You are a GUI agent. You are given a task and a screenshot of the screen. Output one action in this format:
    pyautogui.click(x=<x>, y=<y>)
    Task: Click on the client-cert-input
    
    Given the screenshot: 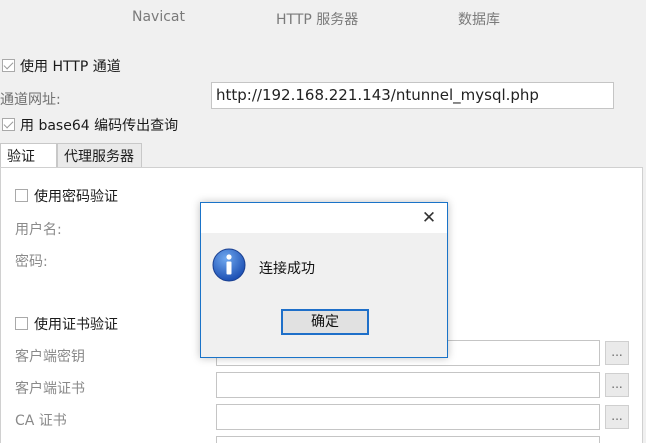 What is the action you would take?
    pyautogui.click(x=408, y=385)
    